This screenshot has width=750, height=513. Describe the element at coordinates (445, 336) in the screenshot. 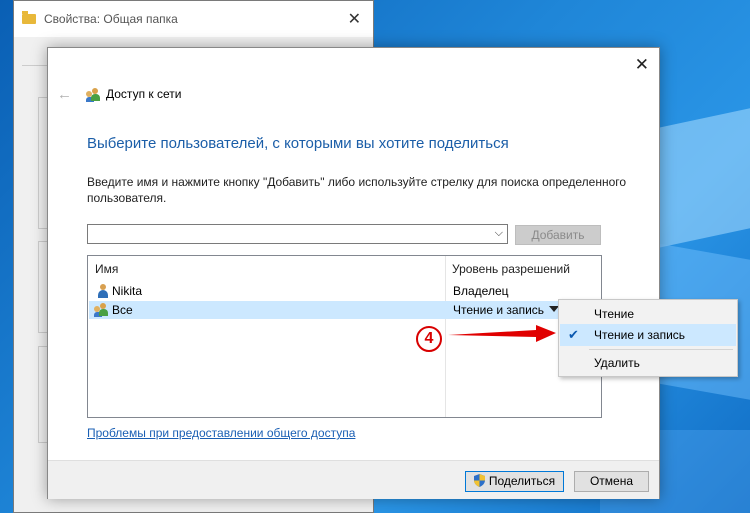

I see `column-divider` at that location.